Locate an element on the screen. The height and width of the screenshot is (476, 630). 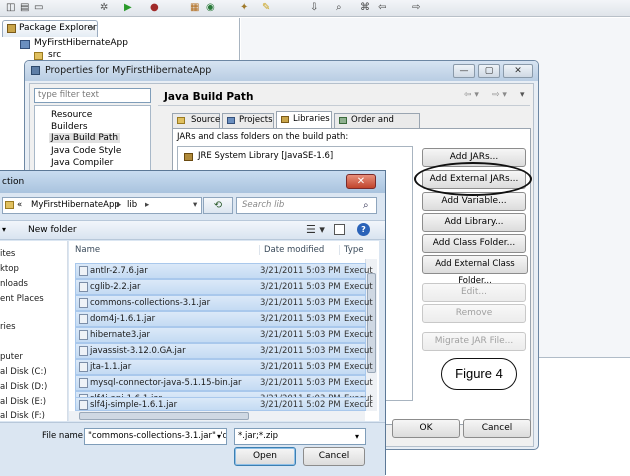
nav-computer: puter is located at coordinates (11, 357).